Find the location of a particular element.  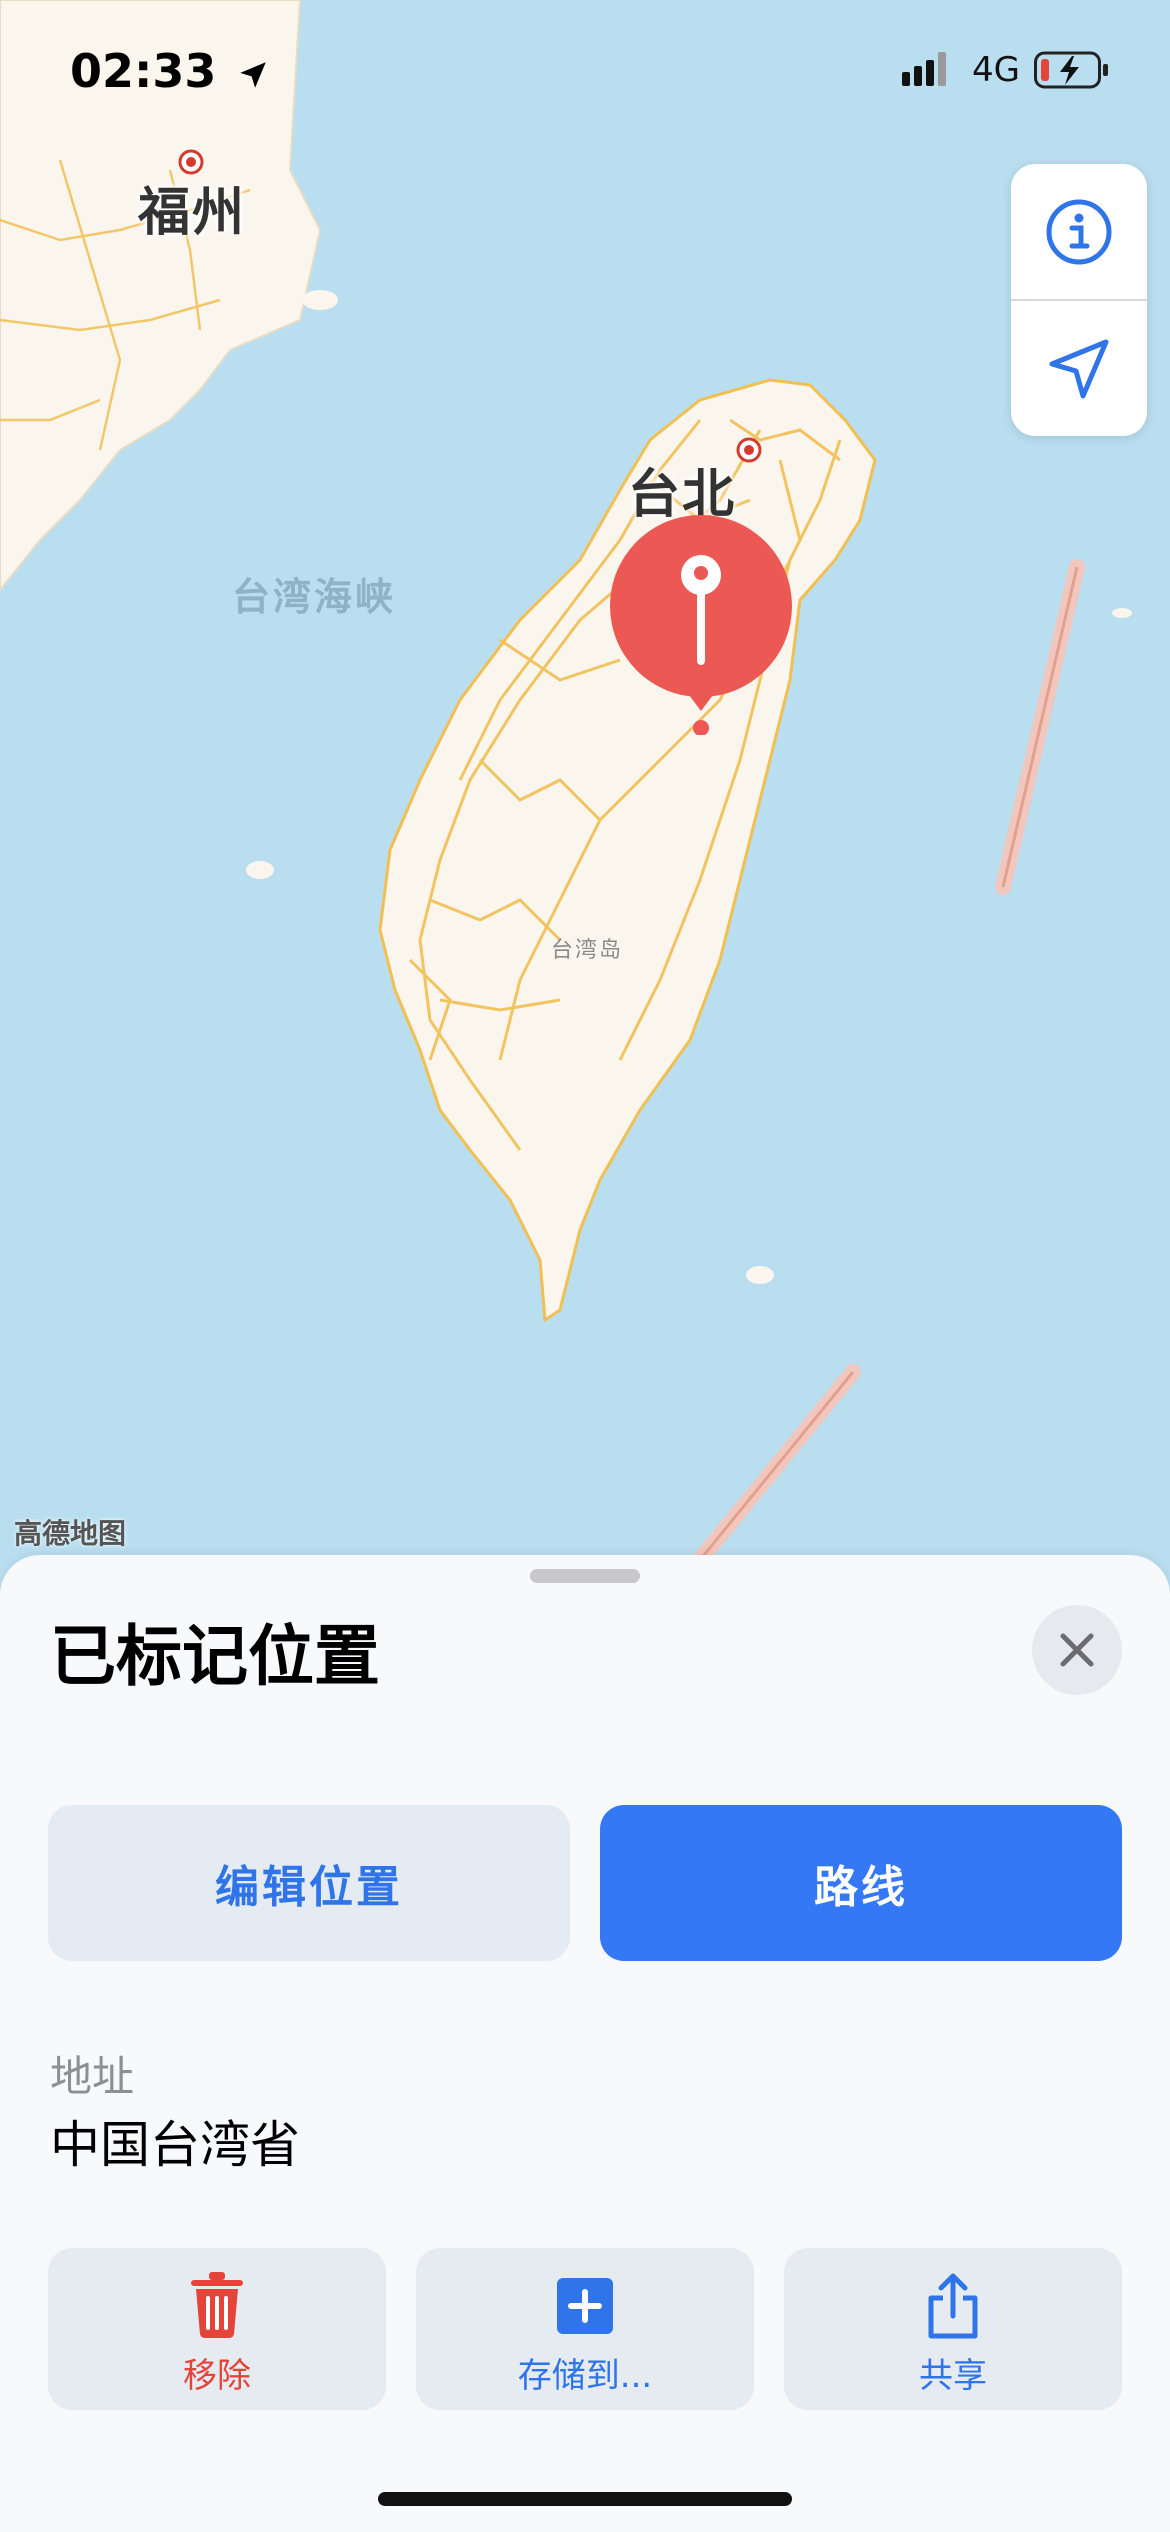

route-button: 路线 is located at coordinates (861, 1883).